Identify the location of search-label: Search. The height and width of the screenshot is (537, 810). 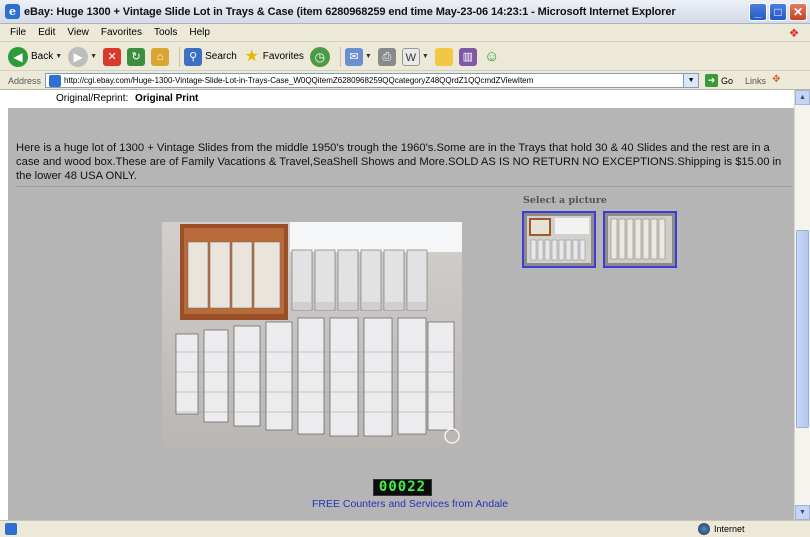
(221, 56).